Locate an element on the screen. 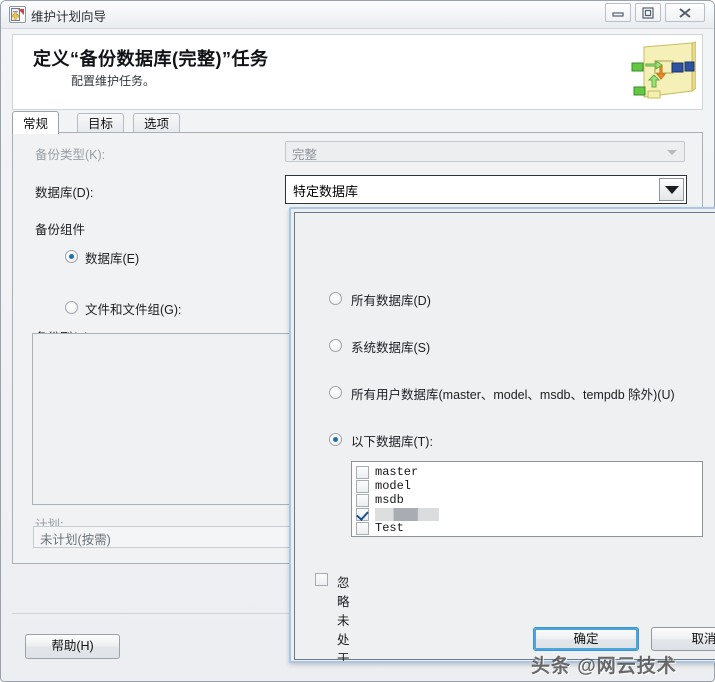 This screenshot has height=682, width=715. radio-these-databases-label: 以下数据库(T): is located at coordinates (392, 442).